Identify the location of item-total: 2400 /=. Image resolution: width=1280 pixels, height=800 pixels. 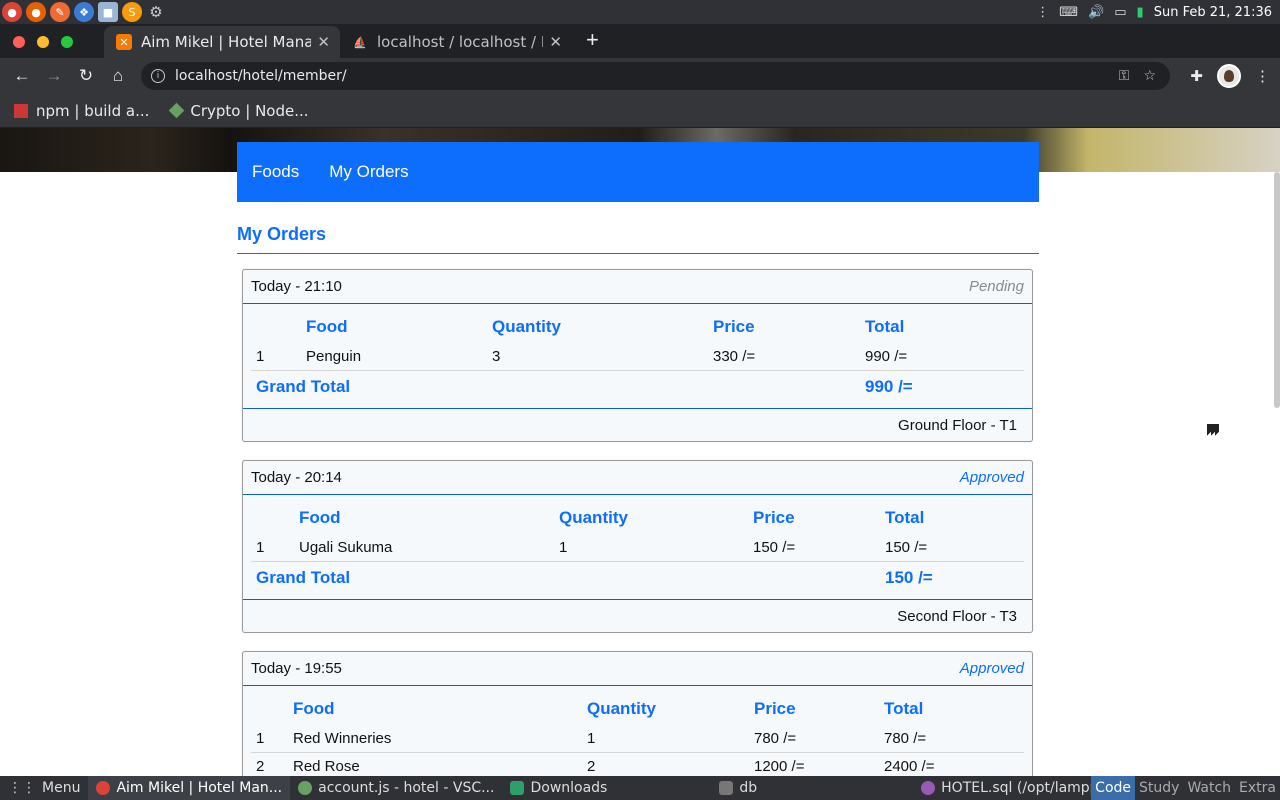
(951, 764).